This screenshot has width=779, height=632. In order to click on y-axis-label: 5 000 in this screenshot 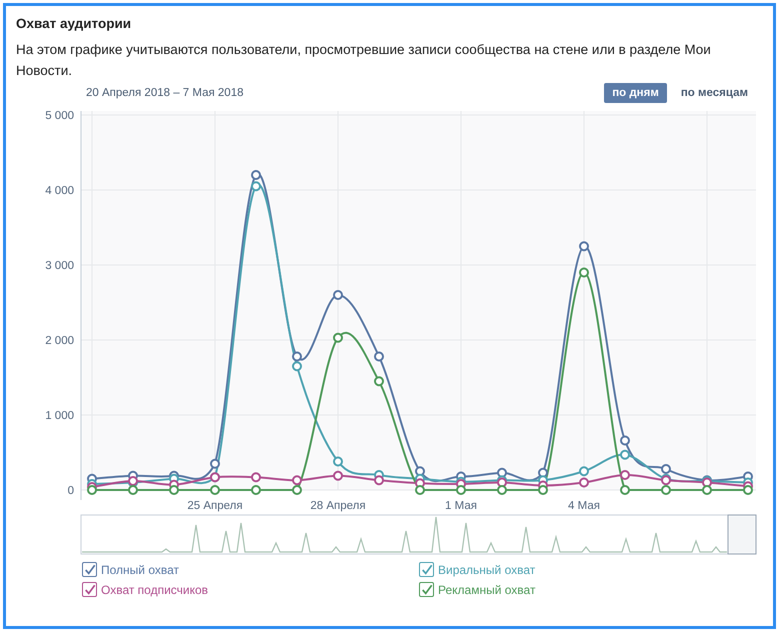, I will do `click(59, 116)`.